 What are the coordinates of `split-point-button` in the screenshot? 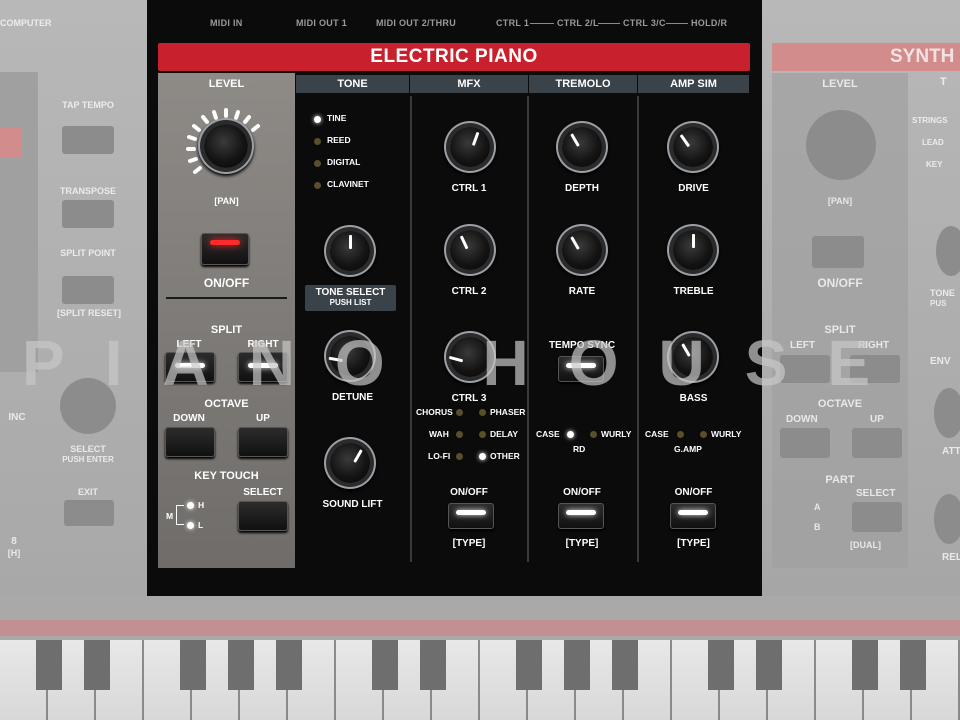 It's located at (88, 290).